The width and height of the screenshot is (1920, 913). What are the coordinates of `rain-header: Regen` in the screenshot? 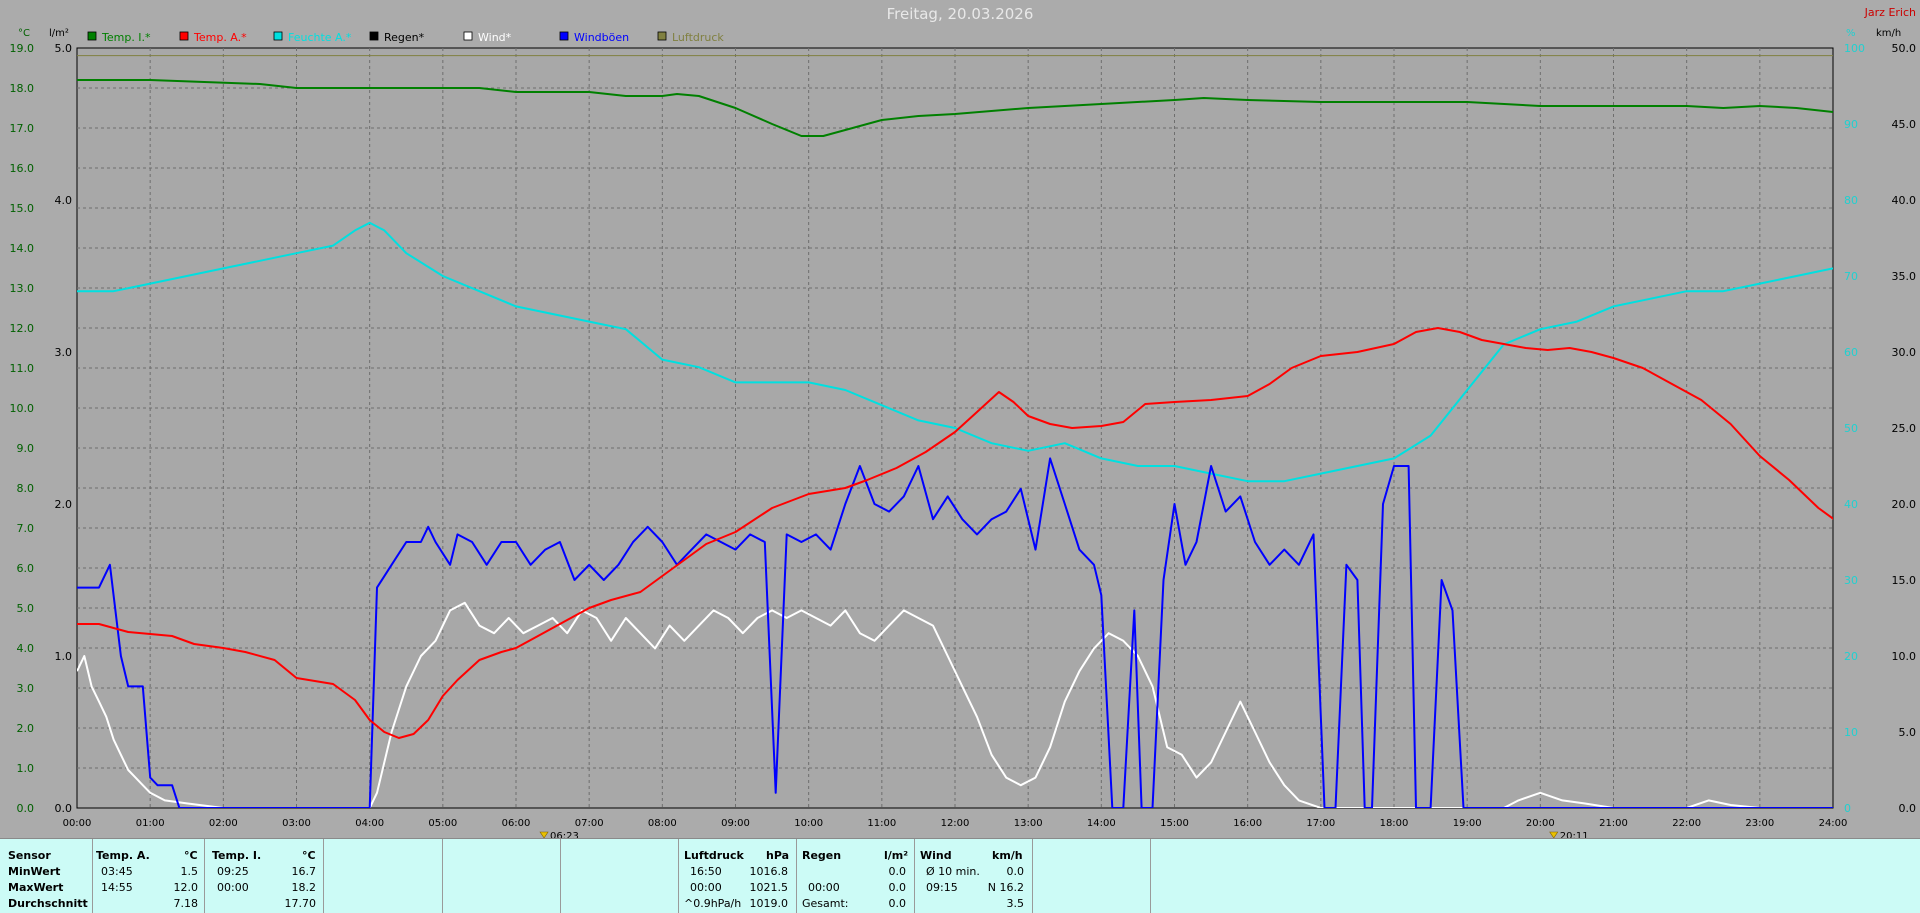 It's located at (822, 855).